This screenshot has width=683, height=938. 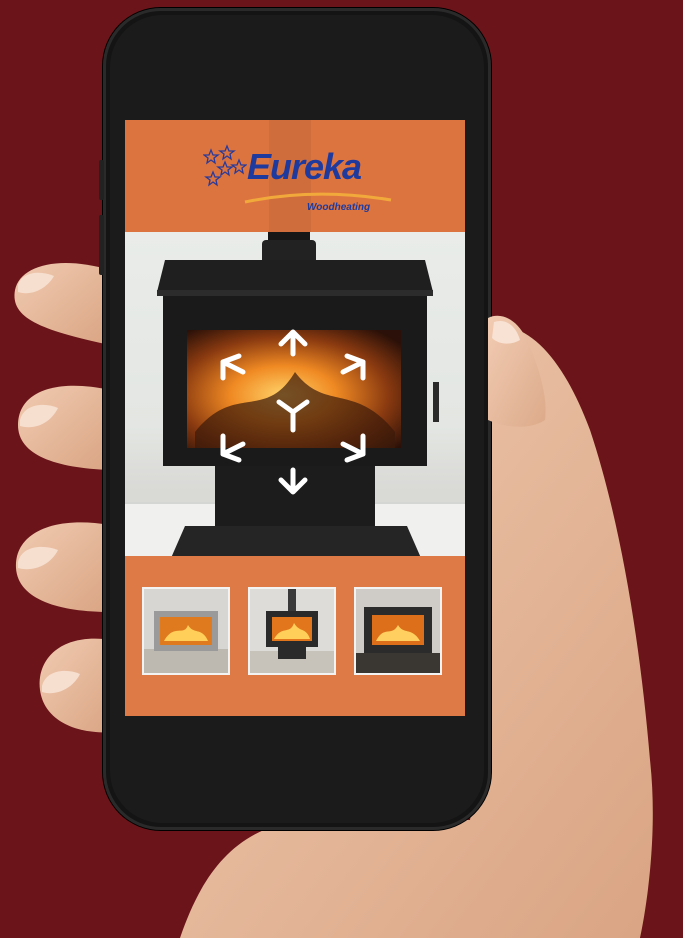 What do you see at coordinates (293, 412) in the screenshot?
I see `move-rotate-arrows-icon` at bounding box center [293, 412].